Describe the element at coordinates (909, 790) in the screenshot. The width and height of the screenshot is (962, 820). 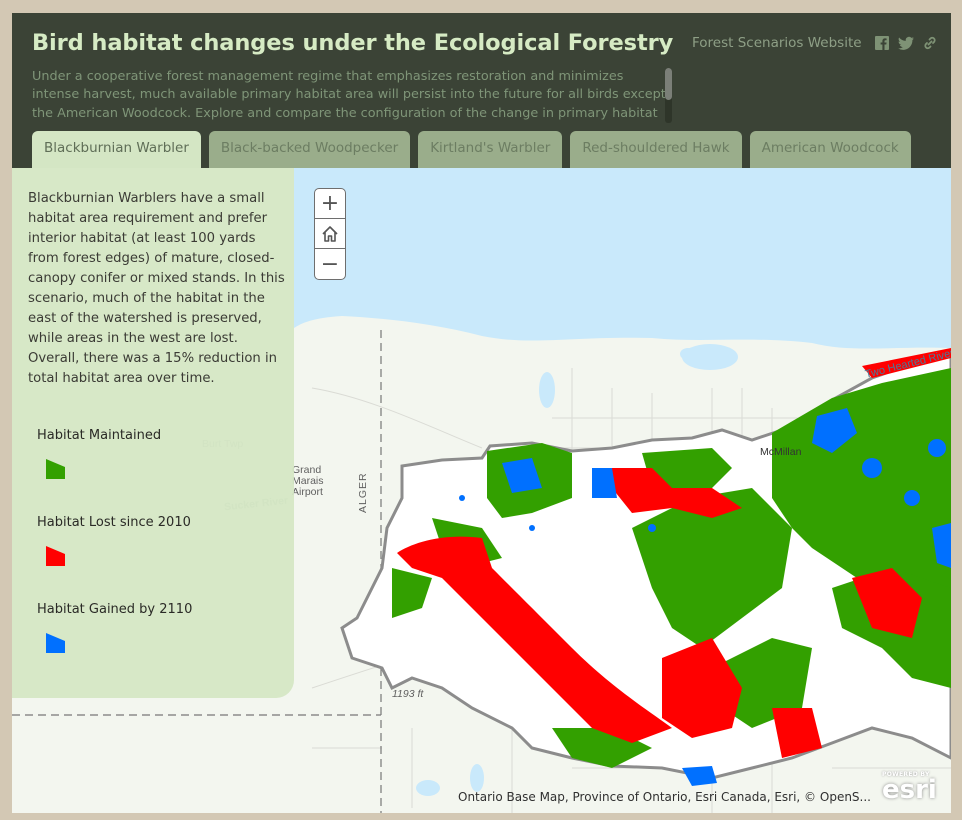
I see `esri-logo-wordmark: esri` at that location.